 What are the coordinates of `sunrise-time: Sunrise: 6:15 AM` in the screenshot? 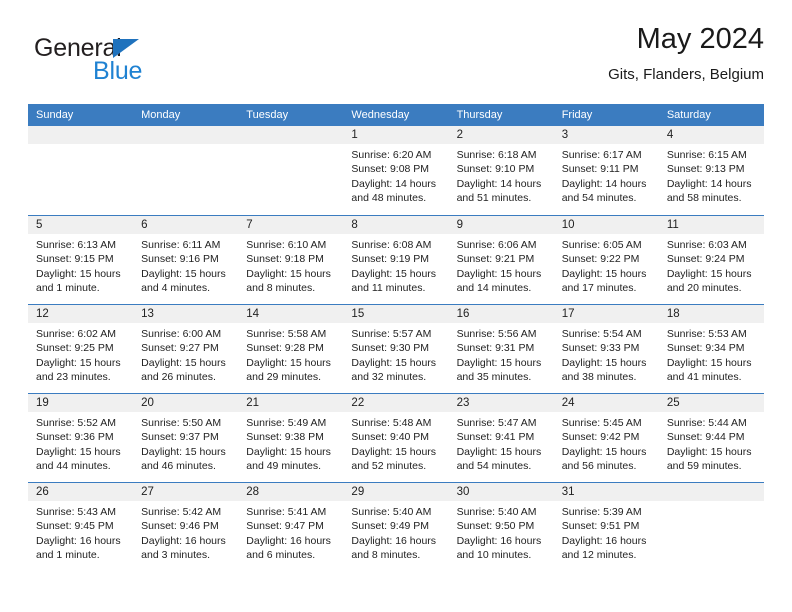 It's located at (706, 155).